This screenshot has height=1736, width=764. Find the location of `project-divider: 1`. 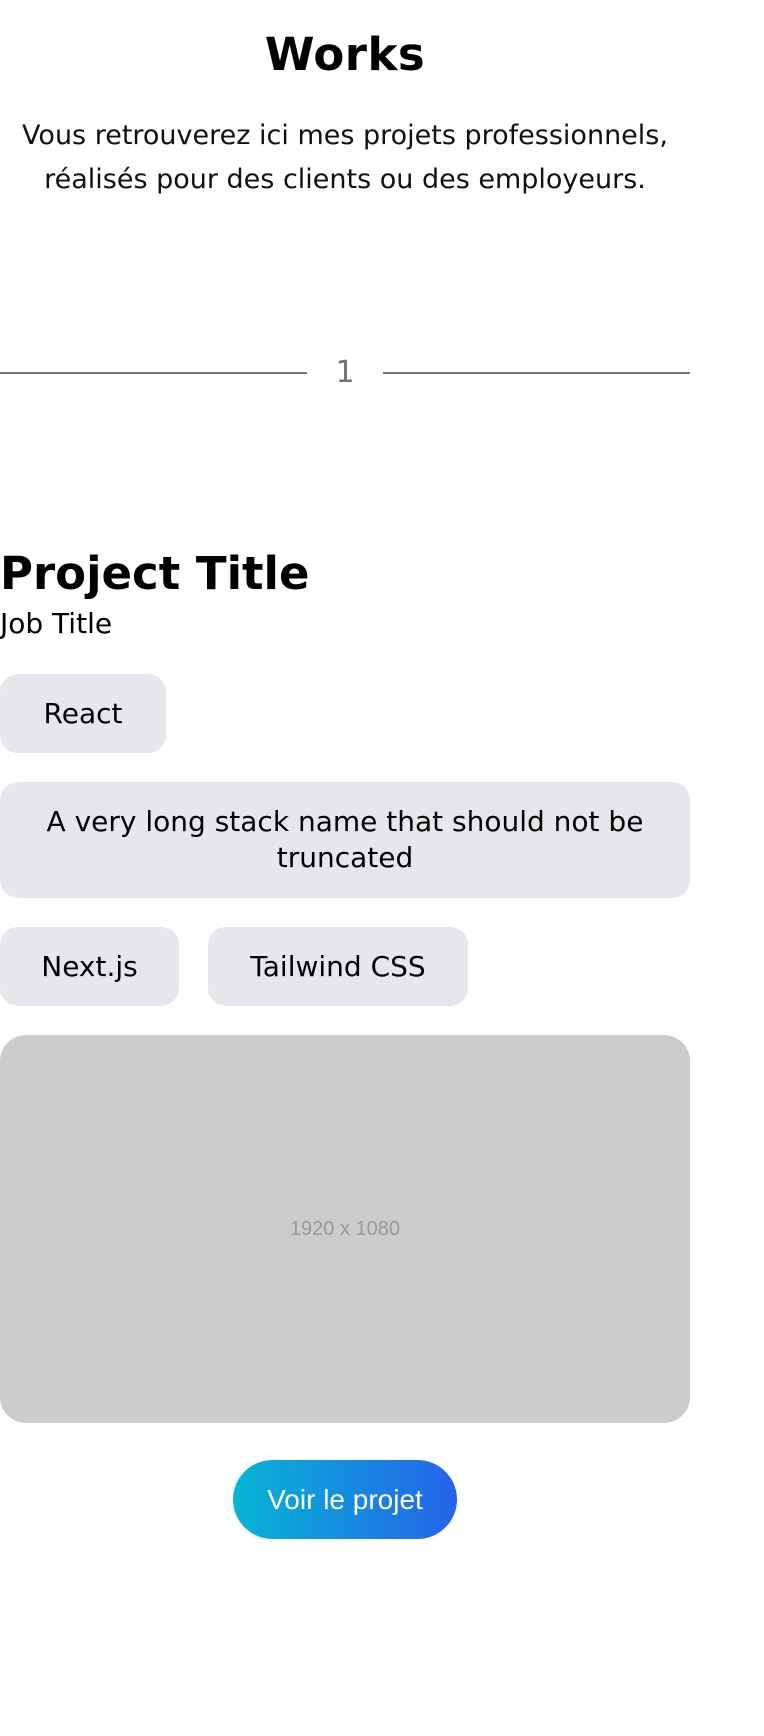

project-divider: 1 is located at coordinates (345, 373).